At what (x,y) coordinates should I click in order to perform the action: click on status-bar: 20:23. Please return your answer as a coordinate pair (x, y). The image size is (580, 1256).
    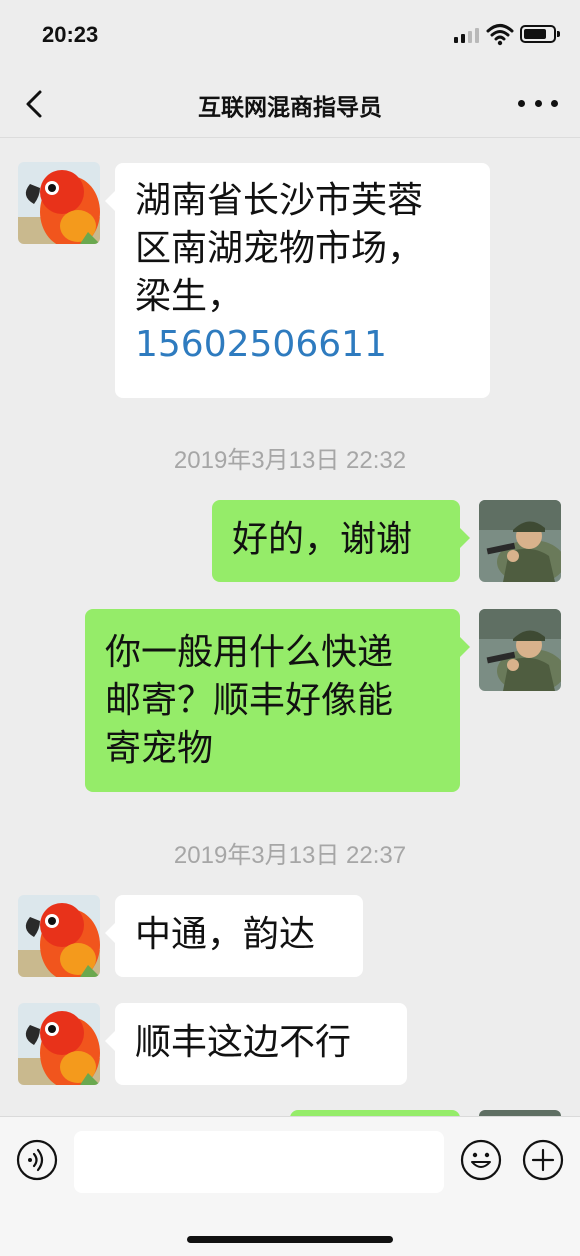
    Looking at the image, I should click on (290, 35).